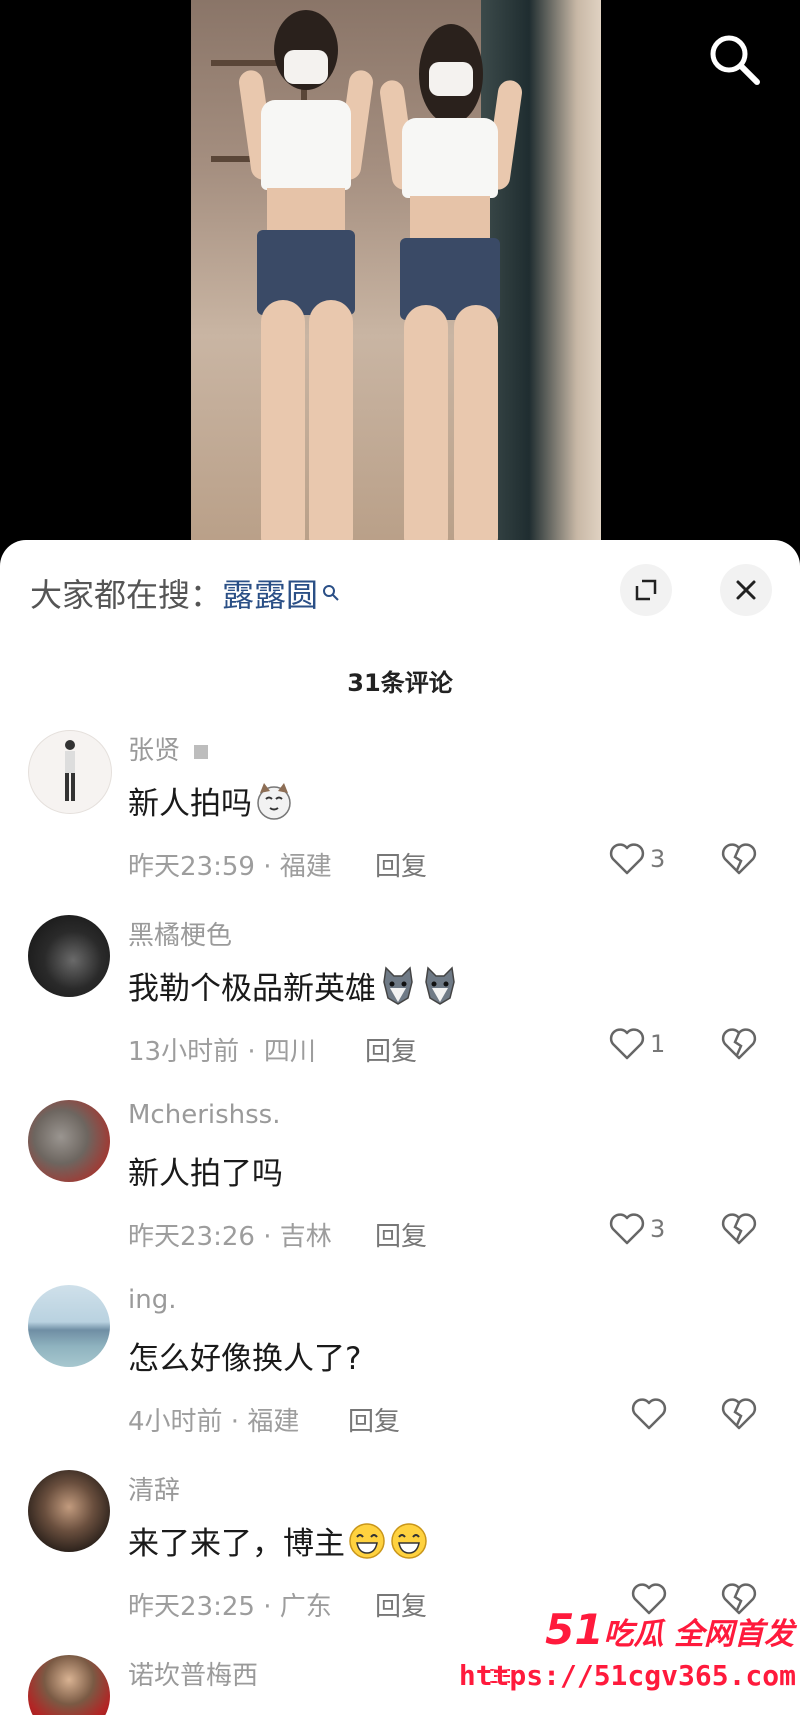  What do you see at coordinates (306, 280) in the screenshot?
I see `video-person-left` at bounding box center [306, 280].